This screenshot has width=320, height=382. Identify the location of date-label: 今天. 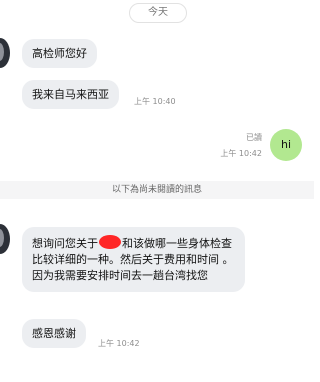
(158, 13).